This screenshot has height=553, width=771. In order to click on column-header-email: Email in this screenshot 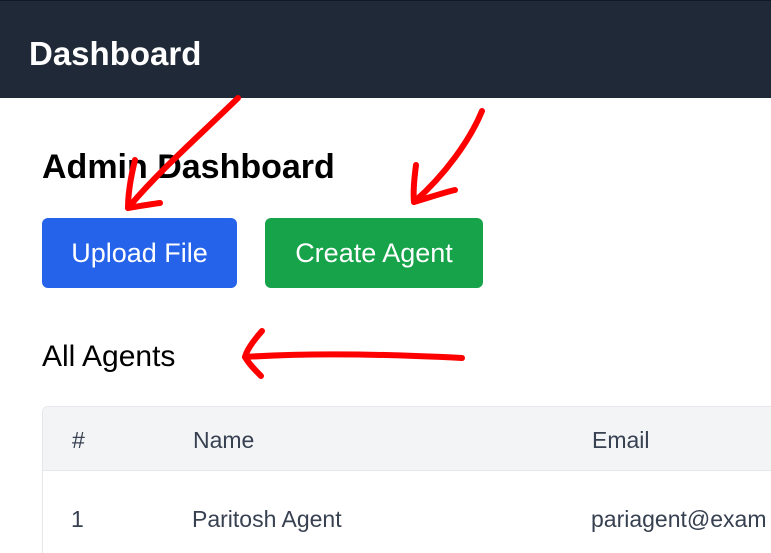, I will do `click(621, 440)`.